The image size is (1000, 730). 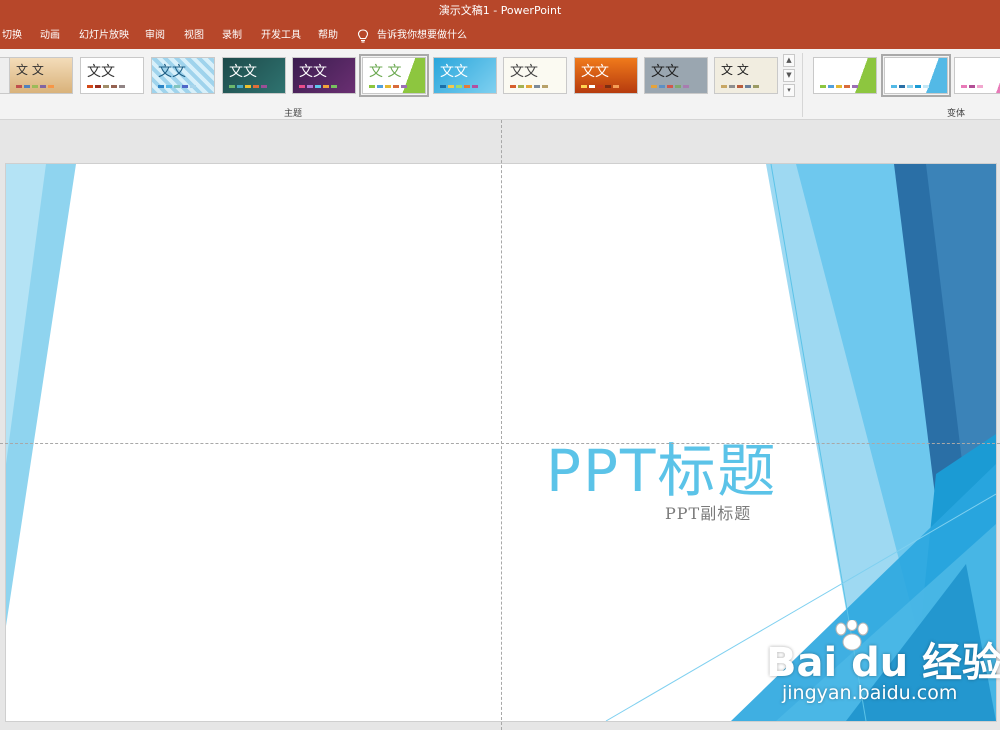 I want to click on horizontal-guide, so click(x=500, y=443).